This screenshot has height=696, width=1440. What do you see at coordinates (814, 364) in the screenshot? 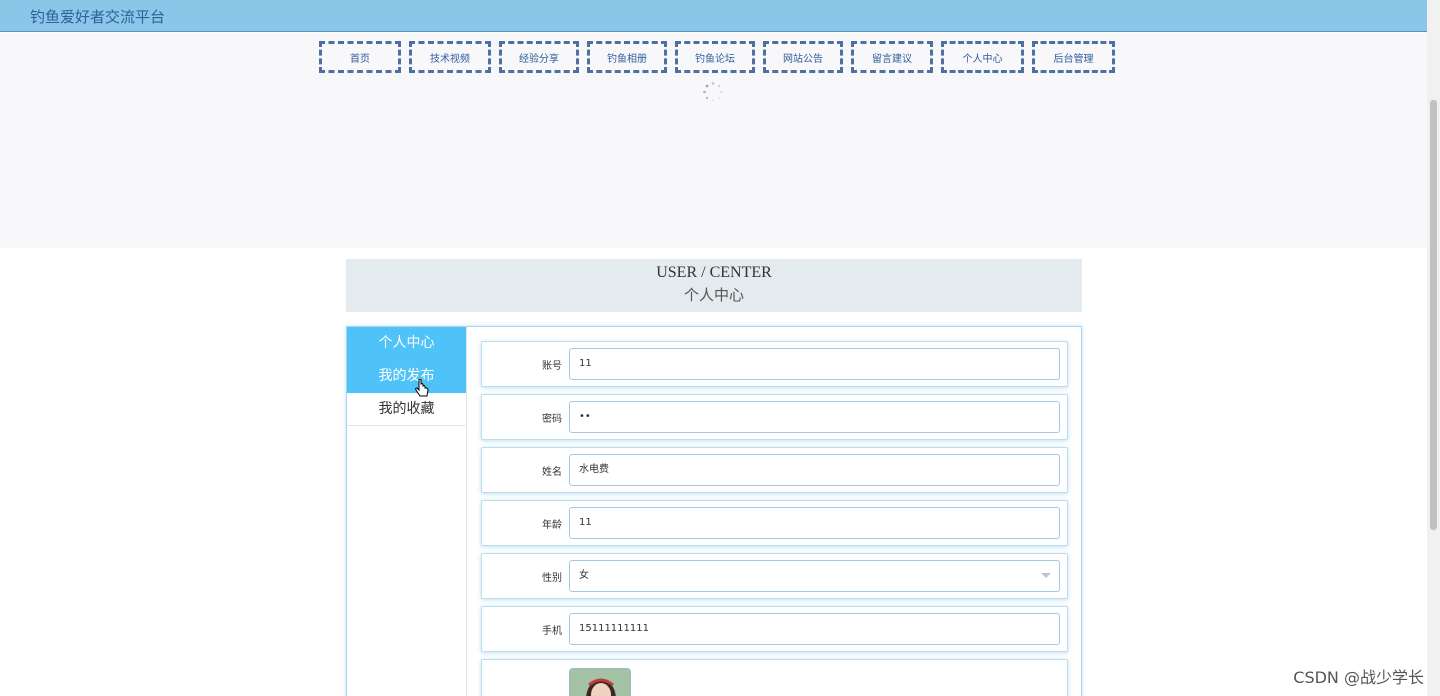
I see `account-input: 11` at bounding box center [814, 364].